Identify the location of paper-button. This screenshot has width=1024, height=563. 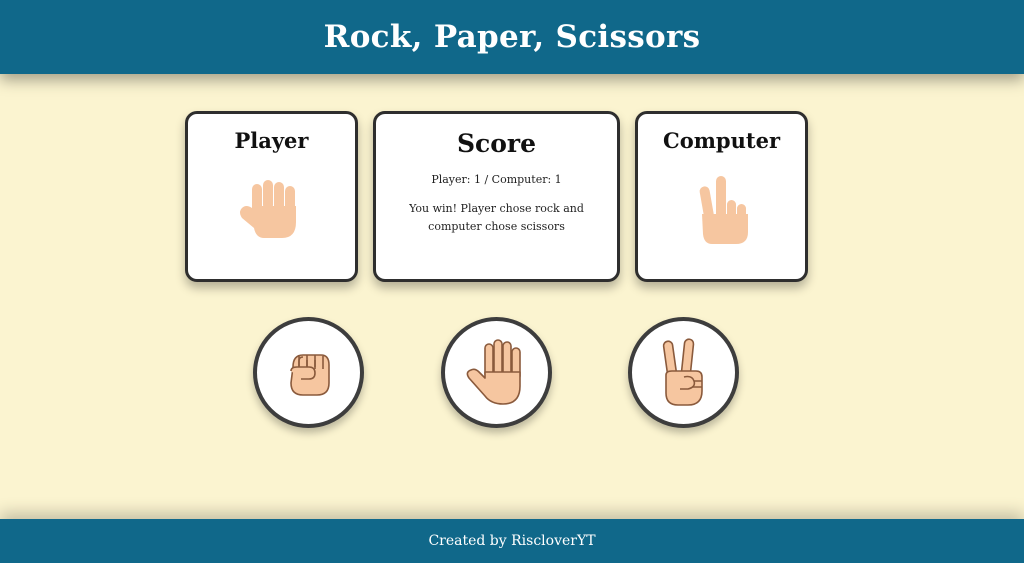
(496, 372).